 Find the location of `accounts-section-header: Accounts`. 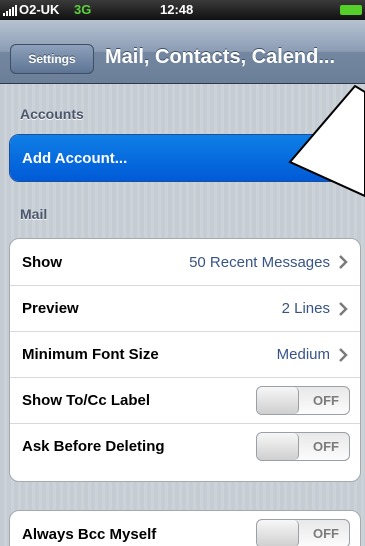

accounts-section-header: Accounts is located at coordinates (52, 114).